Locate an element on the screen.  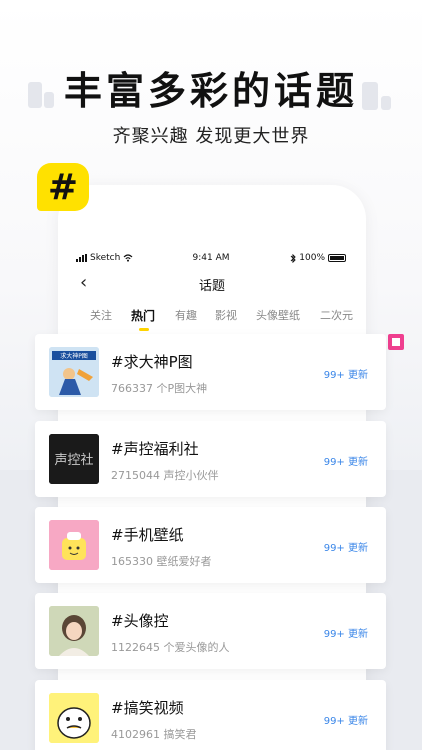
thumb-label: 求大神P图 is located at coordinates (74, 356).